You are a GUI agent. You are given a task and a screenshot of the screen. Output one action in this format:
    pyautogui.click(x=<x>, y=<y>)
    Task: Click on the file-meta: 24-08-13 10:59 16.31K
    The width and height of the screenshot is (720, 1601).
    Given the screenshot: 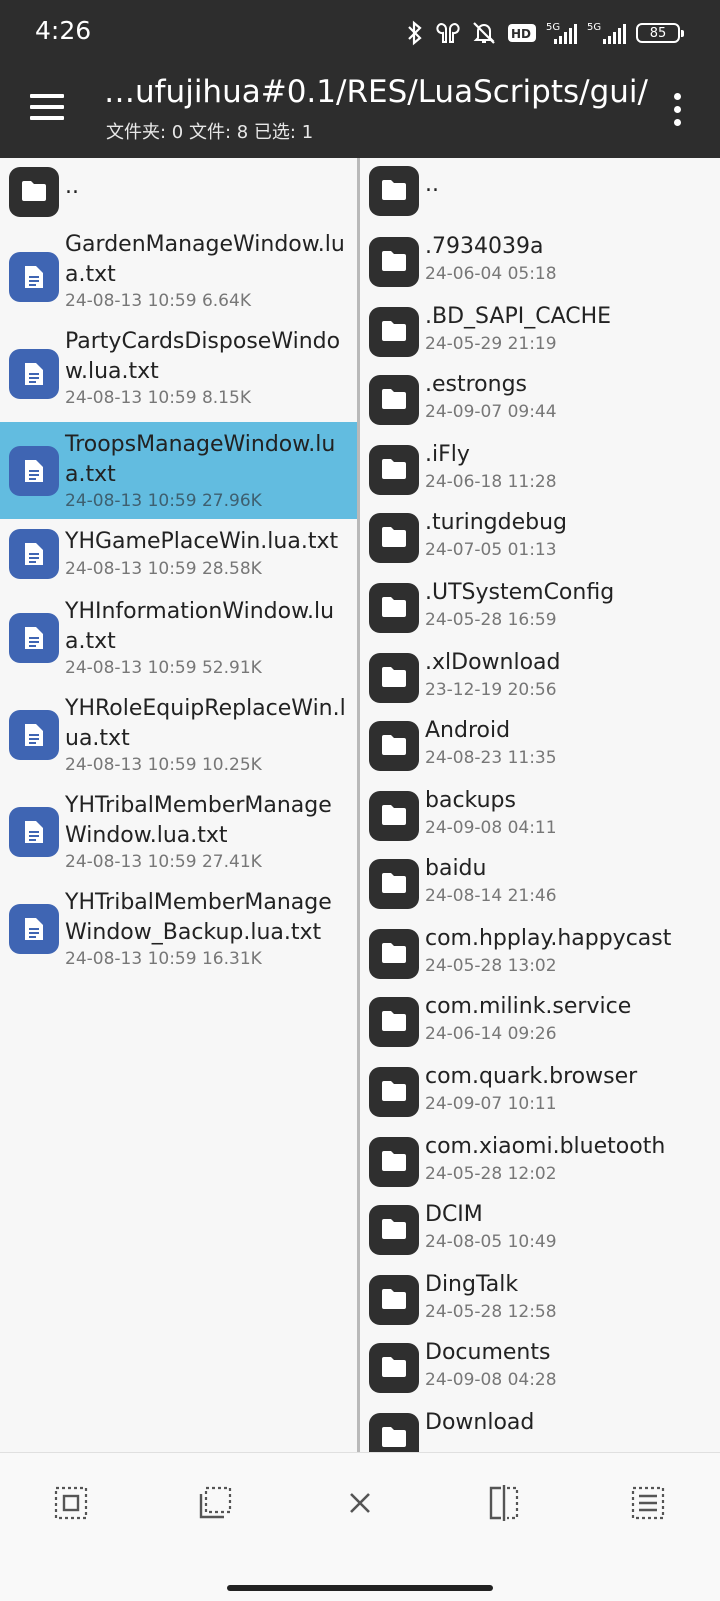 What is the action you would take?
    pyautogui.click(x=163, y=959)
    